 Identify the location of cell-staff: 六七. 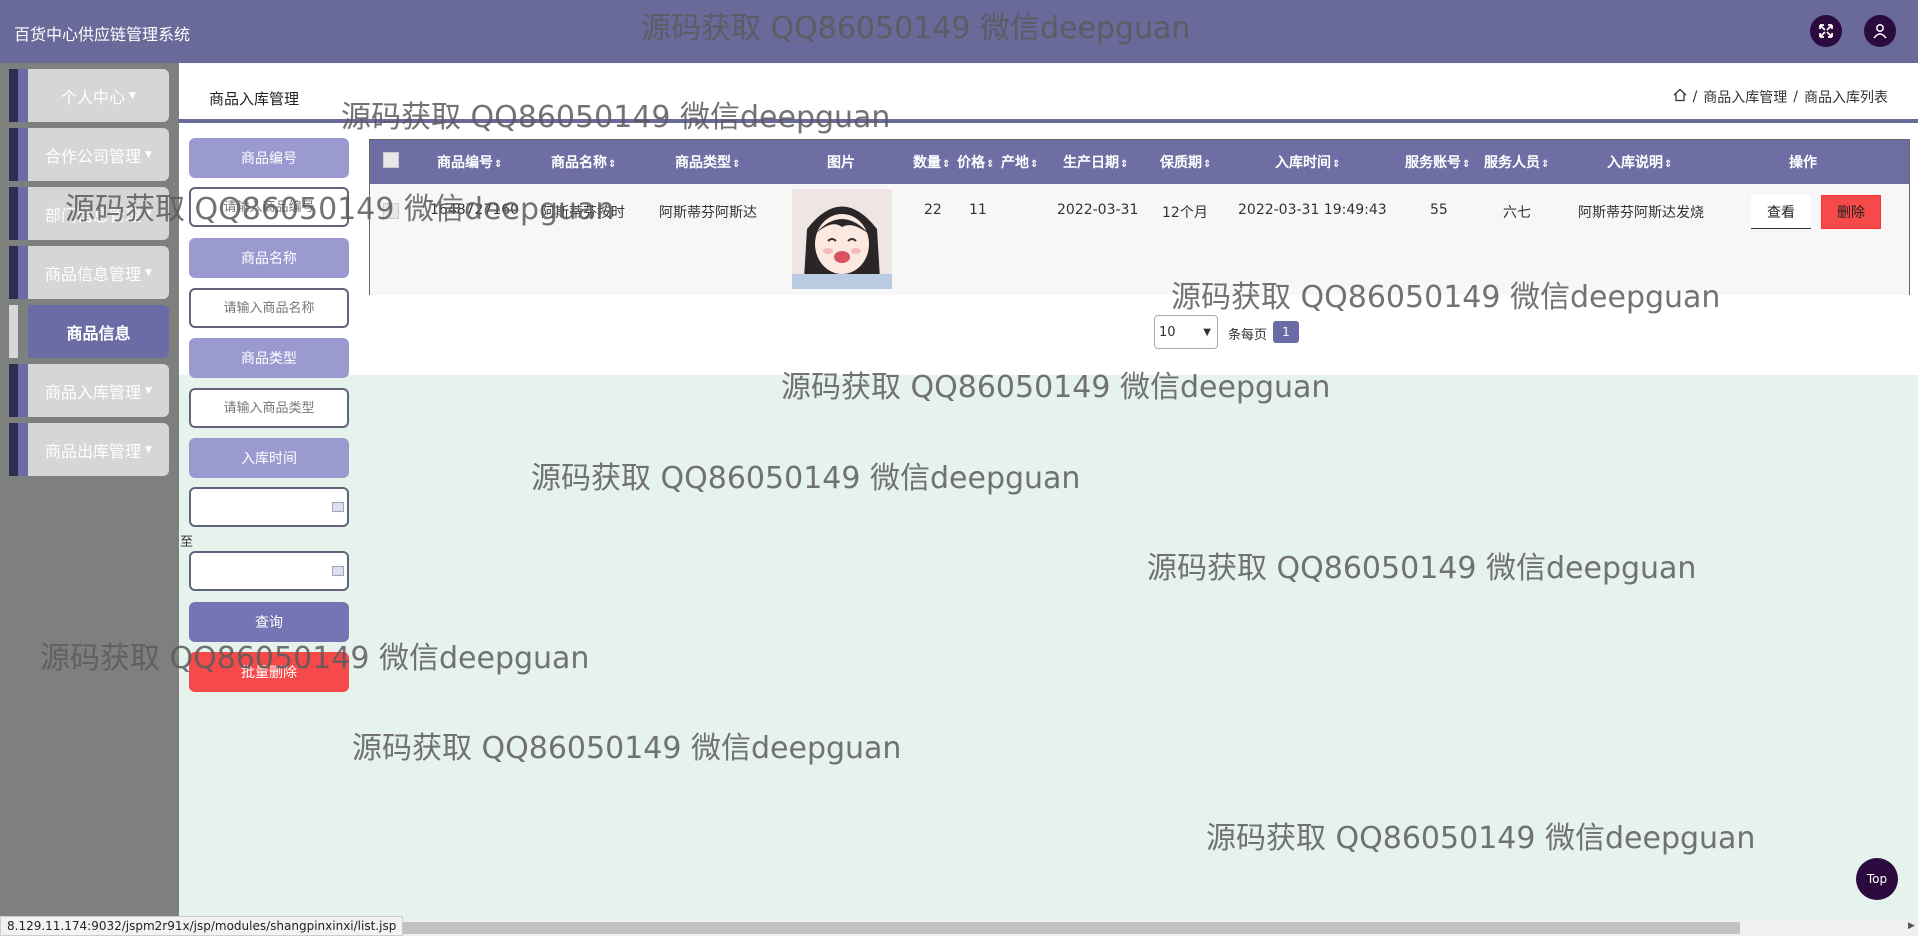
(1517, 213).